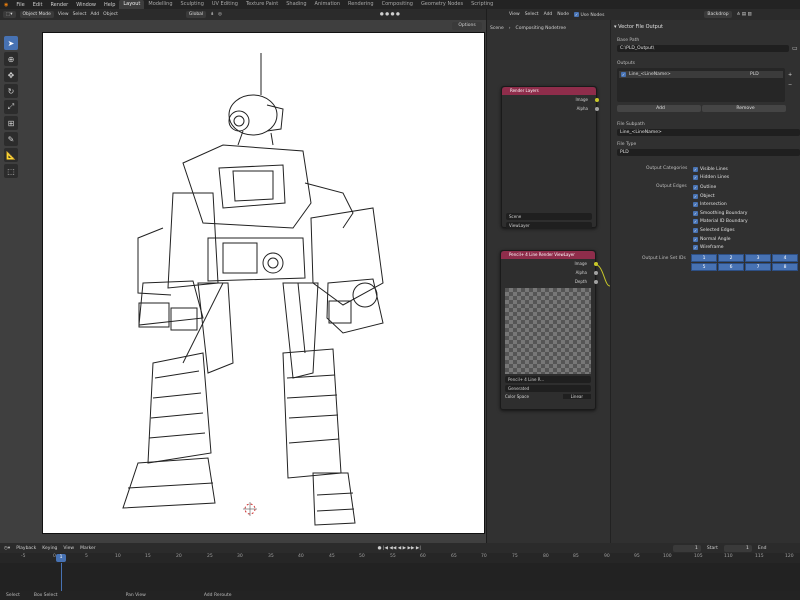  Describe the element at coordinates (548, 14) in the screenshot. I see `node-menu-add: Add` at that location.